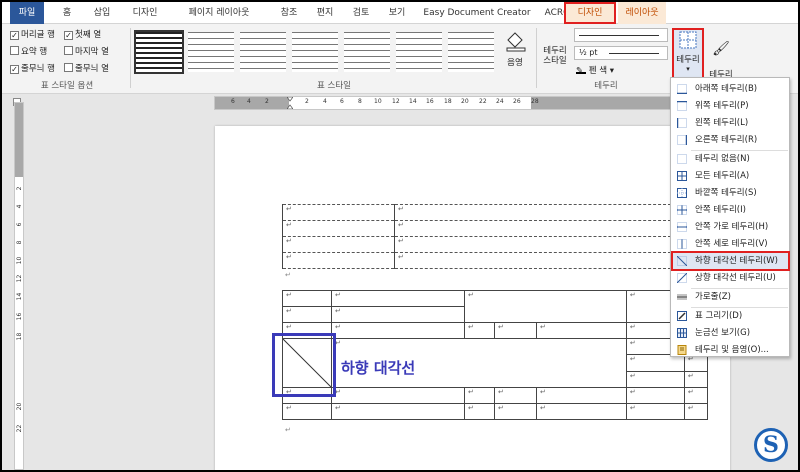 The width and height of the screenshot is (800, 472). What do you see at coordinates (688, 54) in the screenshot?
I see `borders-button: 테두리 ▾` at bounding box center [688, 54].